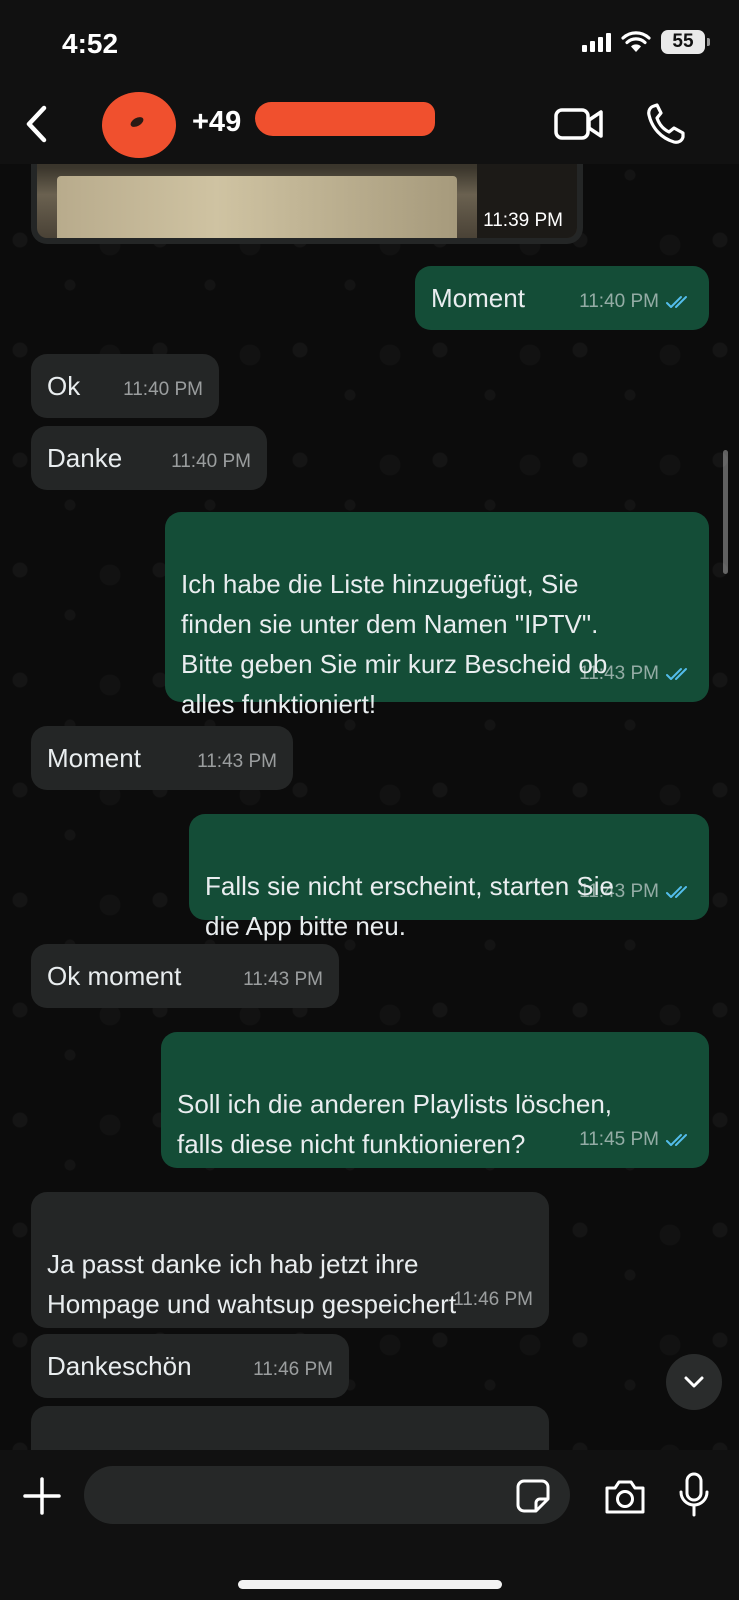 This screenshot has height=1600, width=739. What do you see at coordinates (369, 1525) in the screenshot?
I see `composer-bar` at bounding box center [369, 1525].